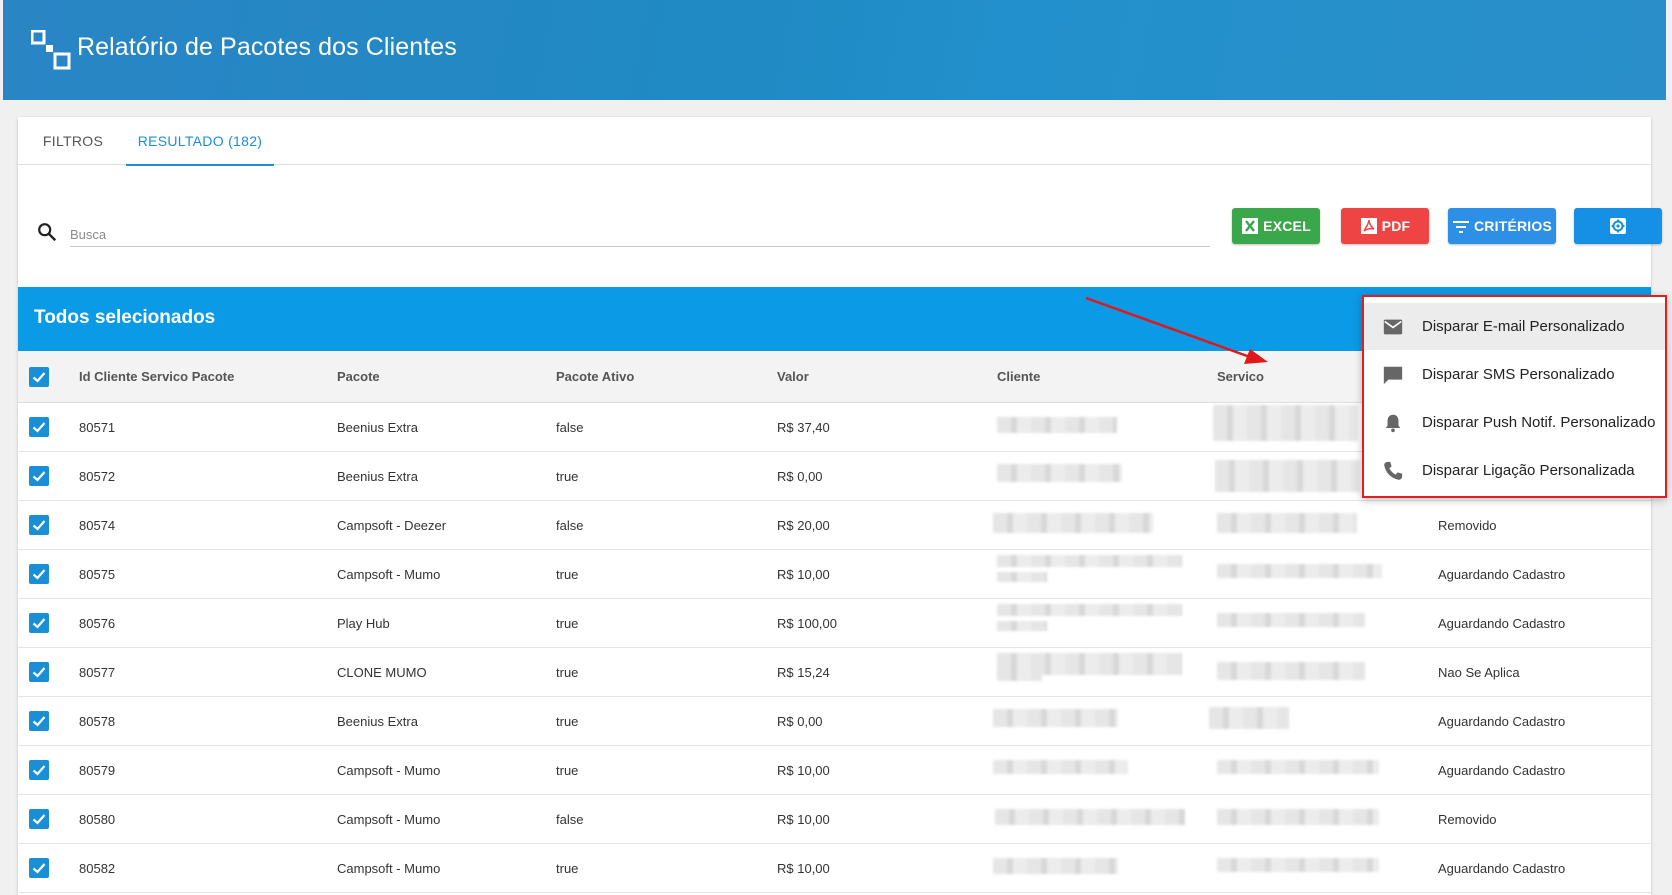  What do you see at coordinates (595, 376) in the screenshot?
I see `col-header-pacote-ativo: Pacote Ativo` at bounding box center [595, 376].